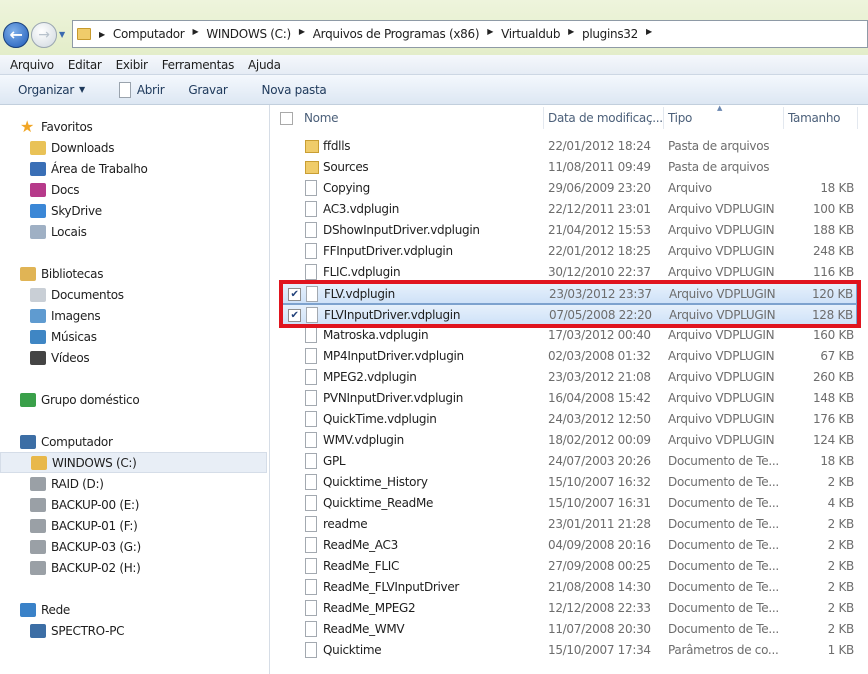 Image resolution: width=868 pixels, height=674 pixels. What do you see at coordinates (599, 650) in the screenshot?
I see `file-date: 15/10/2007 17:34` at bounding box center [599, 650].